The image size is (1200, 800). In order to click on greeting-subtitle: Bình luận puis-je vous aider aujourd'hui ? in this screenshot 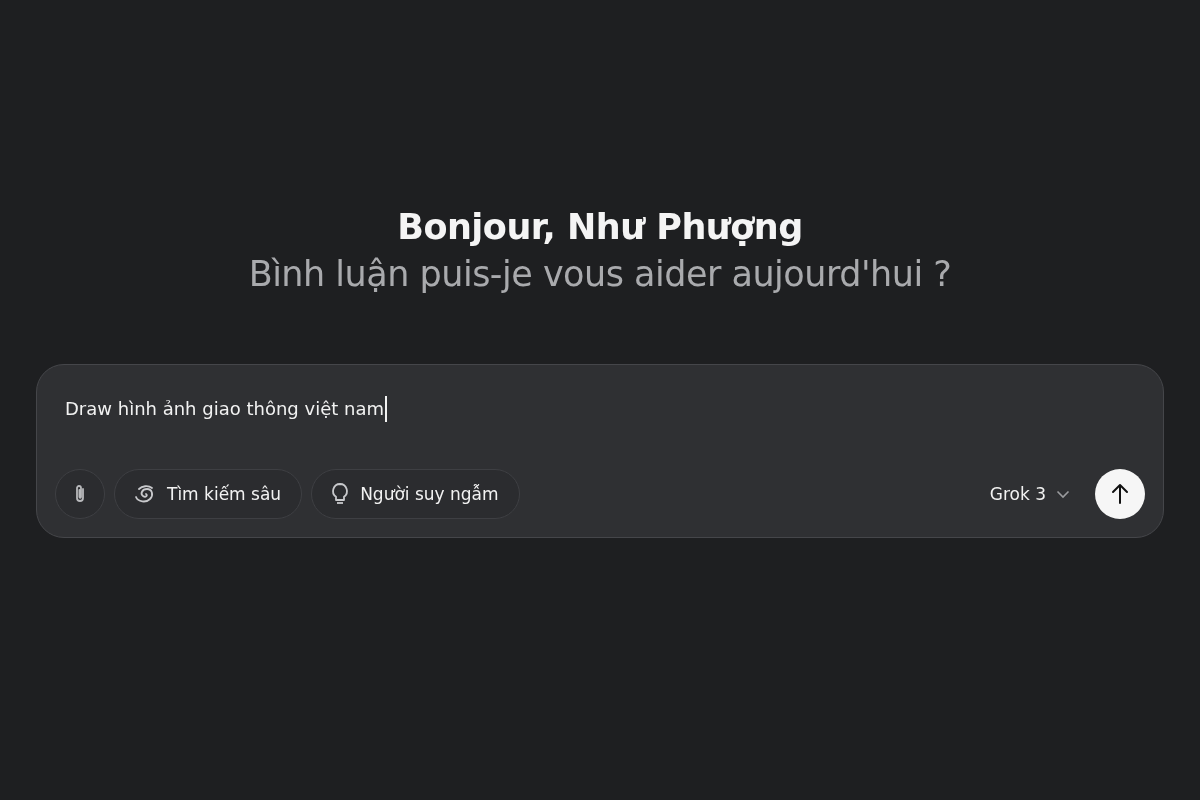, I will do `click(600, 274)`.